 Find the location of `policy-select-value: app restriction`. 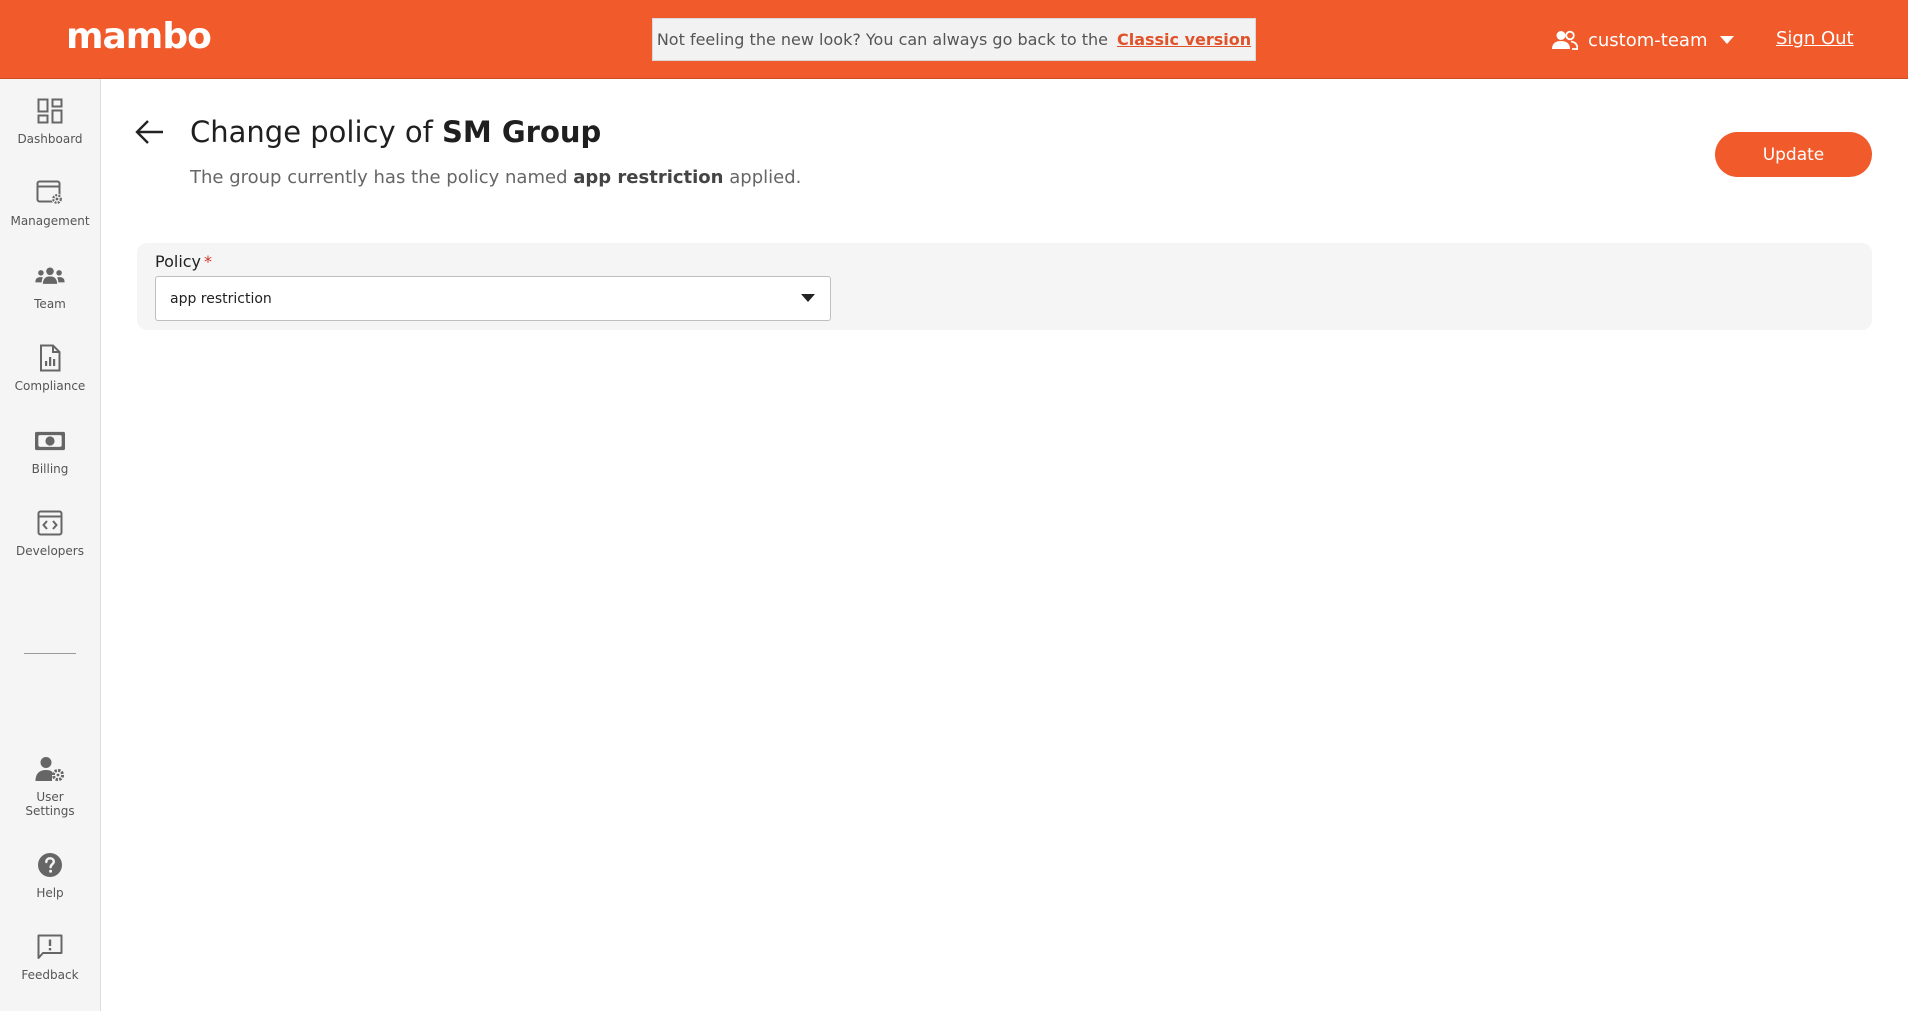

policy-select-value: app restriction is located at coordinates (221, 299).